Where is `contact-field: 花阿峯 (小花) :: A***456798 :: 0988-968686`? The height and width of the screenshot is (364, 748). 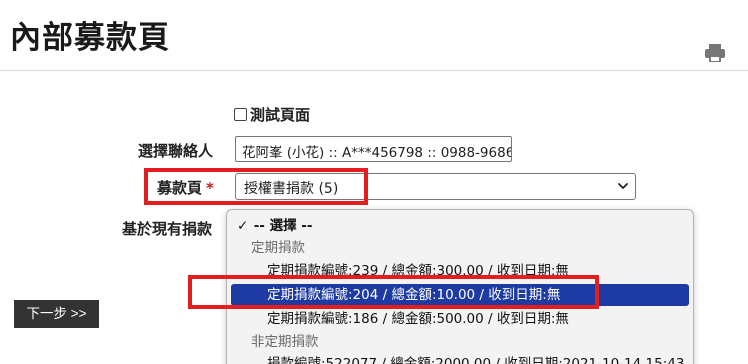 contact-field: 花阿峯 (小花) :: A***456798 :: 0988-968686 is located at coordinates (373, 149).